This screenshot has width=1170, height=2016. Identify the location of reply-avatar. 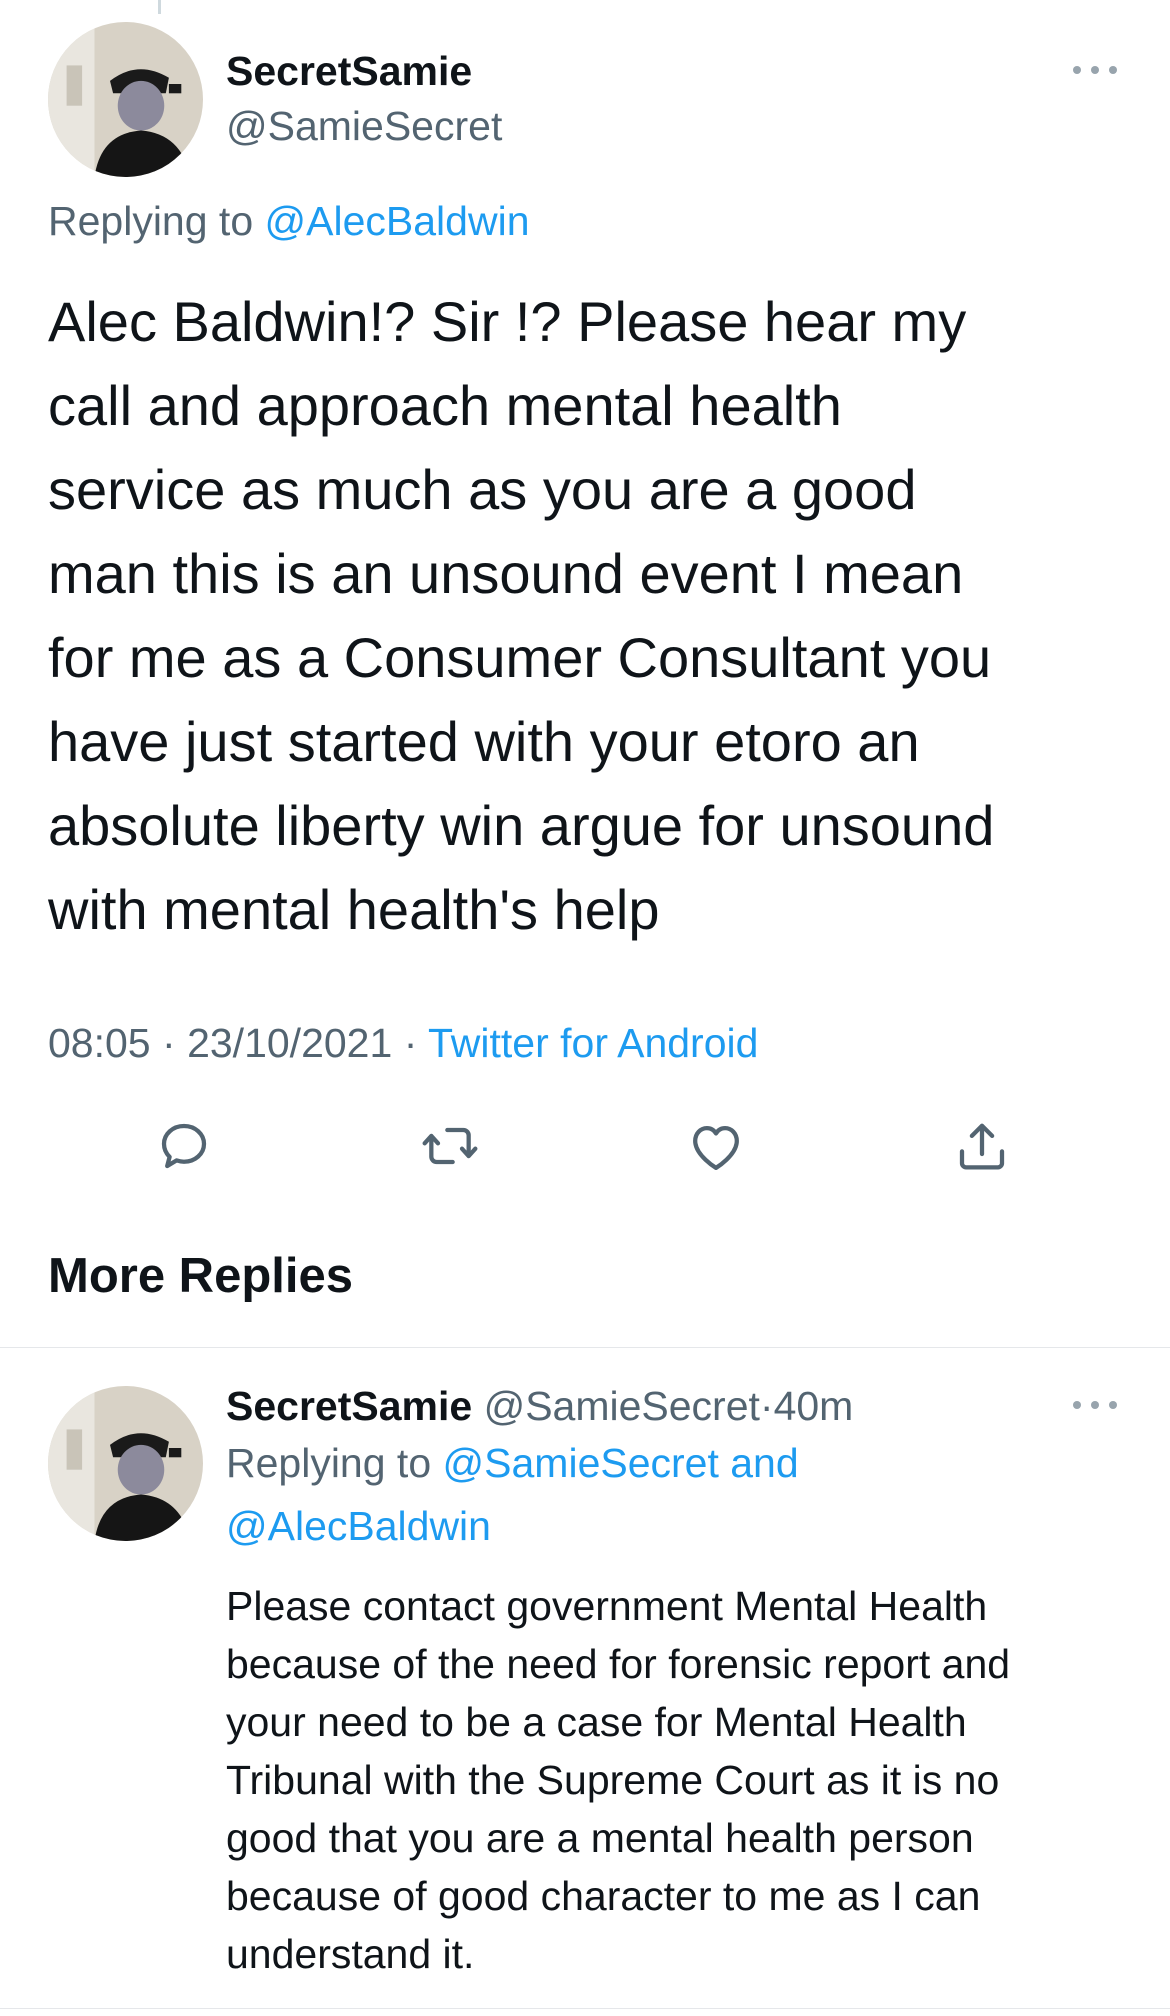
(125, 1463).